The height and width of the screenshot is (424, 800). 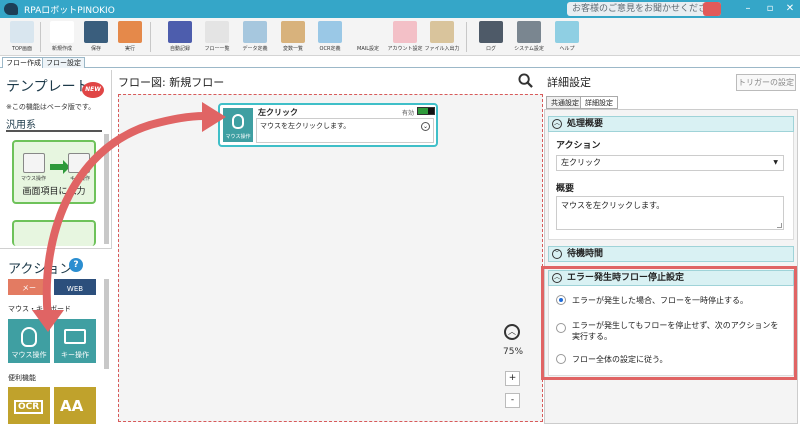 I want to click on auto-record-button: 自動記録, so click(x=180, y=38).